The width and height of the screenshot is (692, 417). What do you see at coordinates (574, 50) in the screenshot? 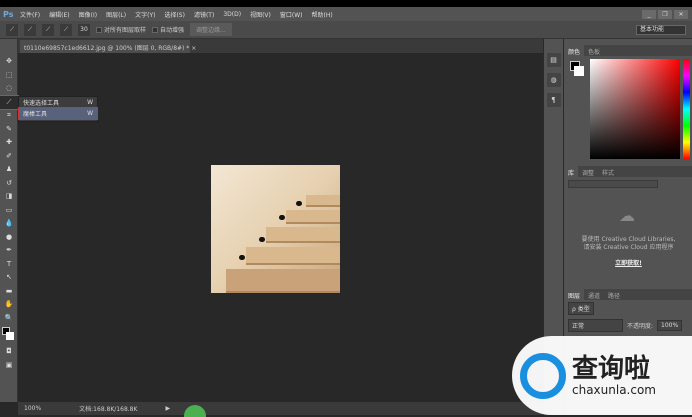
I see `tab-color: 颜色` at bounding box center [574, 50].